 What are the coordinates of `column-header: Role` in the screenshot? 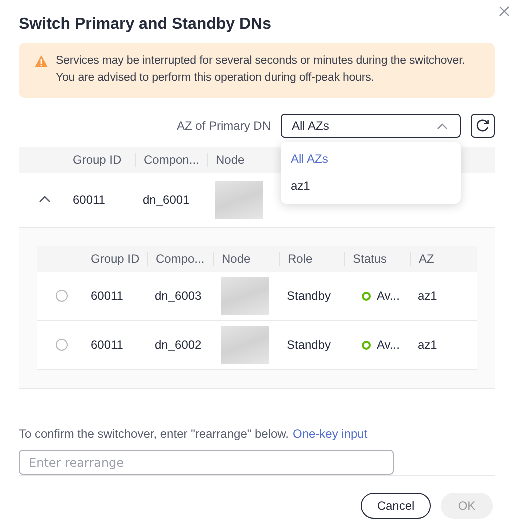 It's located at (311, 259).